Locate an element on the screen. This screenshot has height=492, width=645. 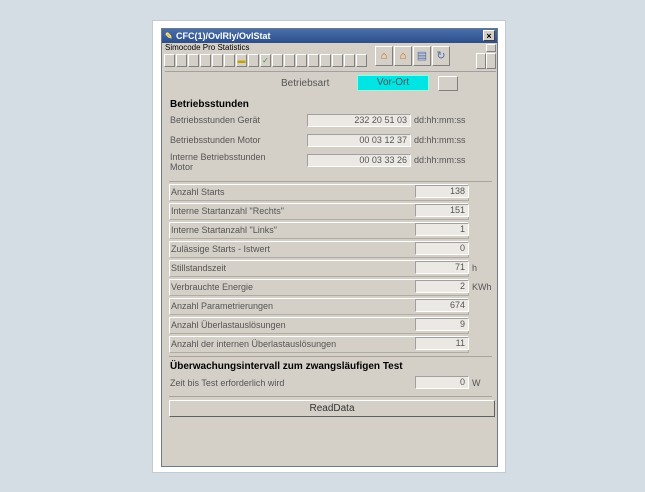
readdata-button: ReadData is located at coordinates (332, 408).